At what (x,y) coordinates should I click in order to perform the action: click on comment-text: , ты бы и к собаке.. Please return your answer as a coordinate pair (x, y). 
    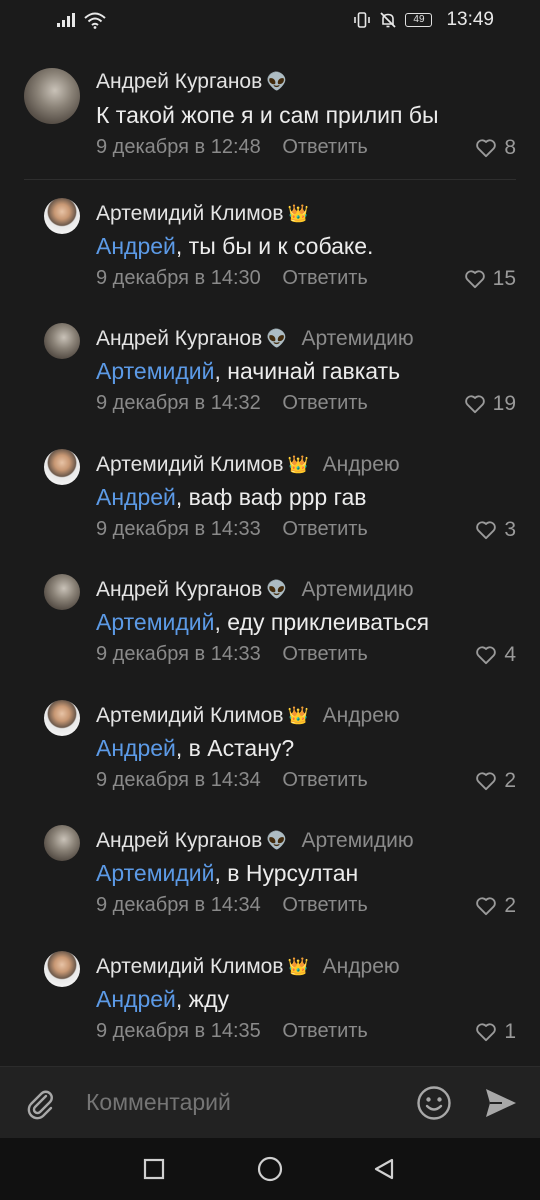
    Looking at the image, I should click on (274, 246).